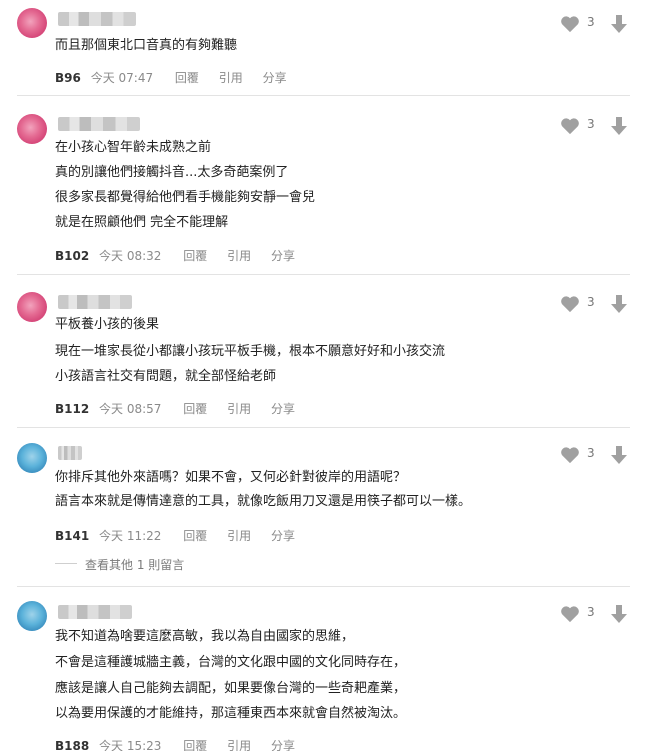 Image resolution: width=647 pixels, height=751 pixels. What do you see at coordinates (142, 222) in the screenshot?
I see `comment-line: 就是在照顧他們 完全不能理解` at bounding box center [142, 222].